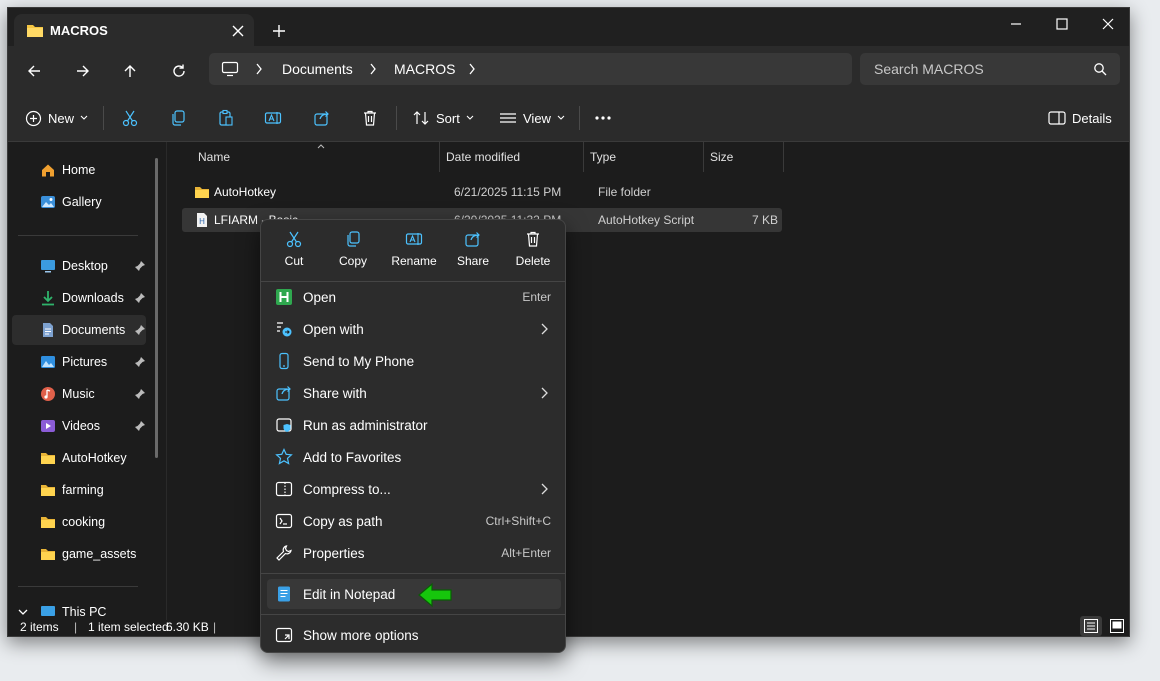  Describe the element at coordinates (414, 393) in the screenshot. I see `menu-item-share-with: Share with` at that location.